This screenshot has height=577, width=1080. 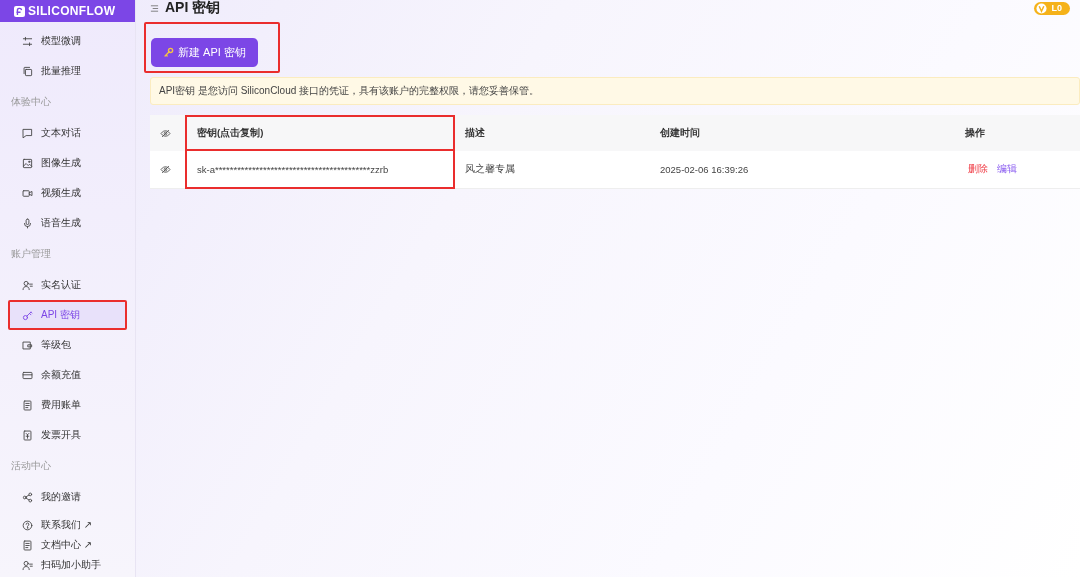 What do you see at coordinates (552, 170) in the screenshot?
I see `table-cell: 风之馨专属` at bounding box center [552, 170].